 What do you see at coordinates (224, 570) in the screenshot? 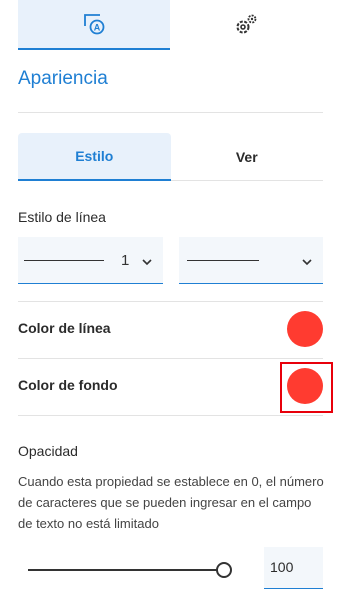
I see `opacity-slider-thumb` at bounding box center [224, 570].